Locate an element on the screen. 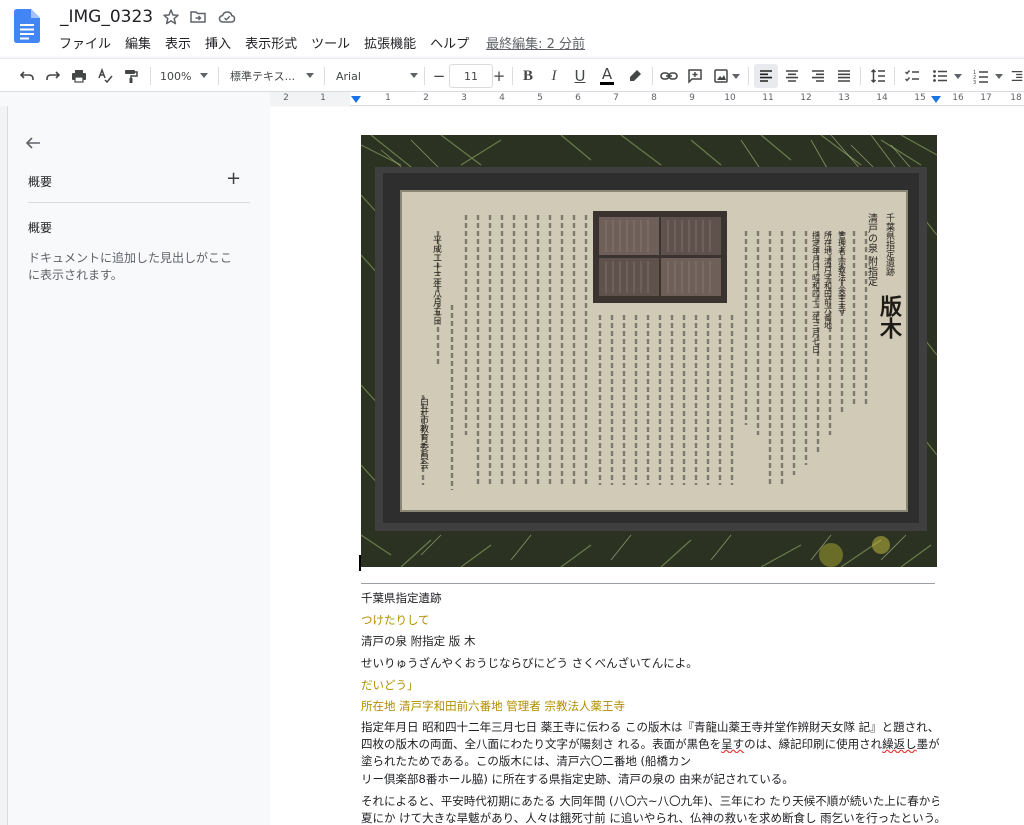 This screenshot has height=825, width=1024. undo-button is located at coordinates (27, 76).